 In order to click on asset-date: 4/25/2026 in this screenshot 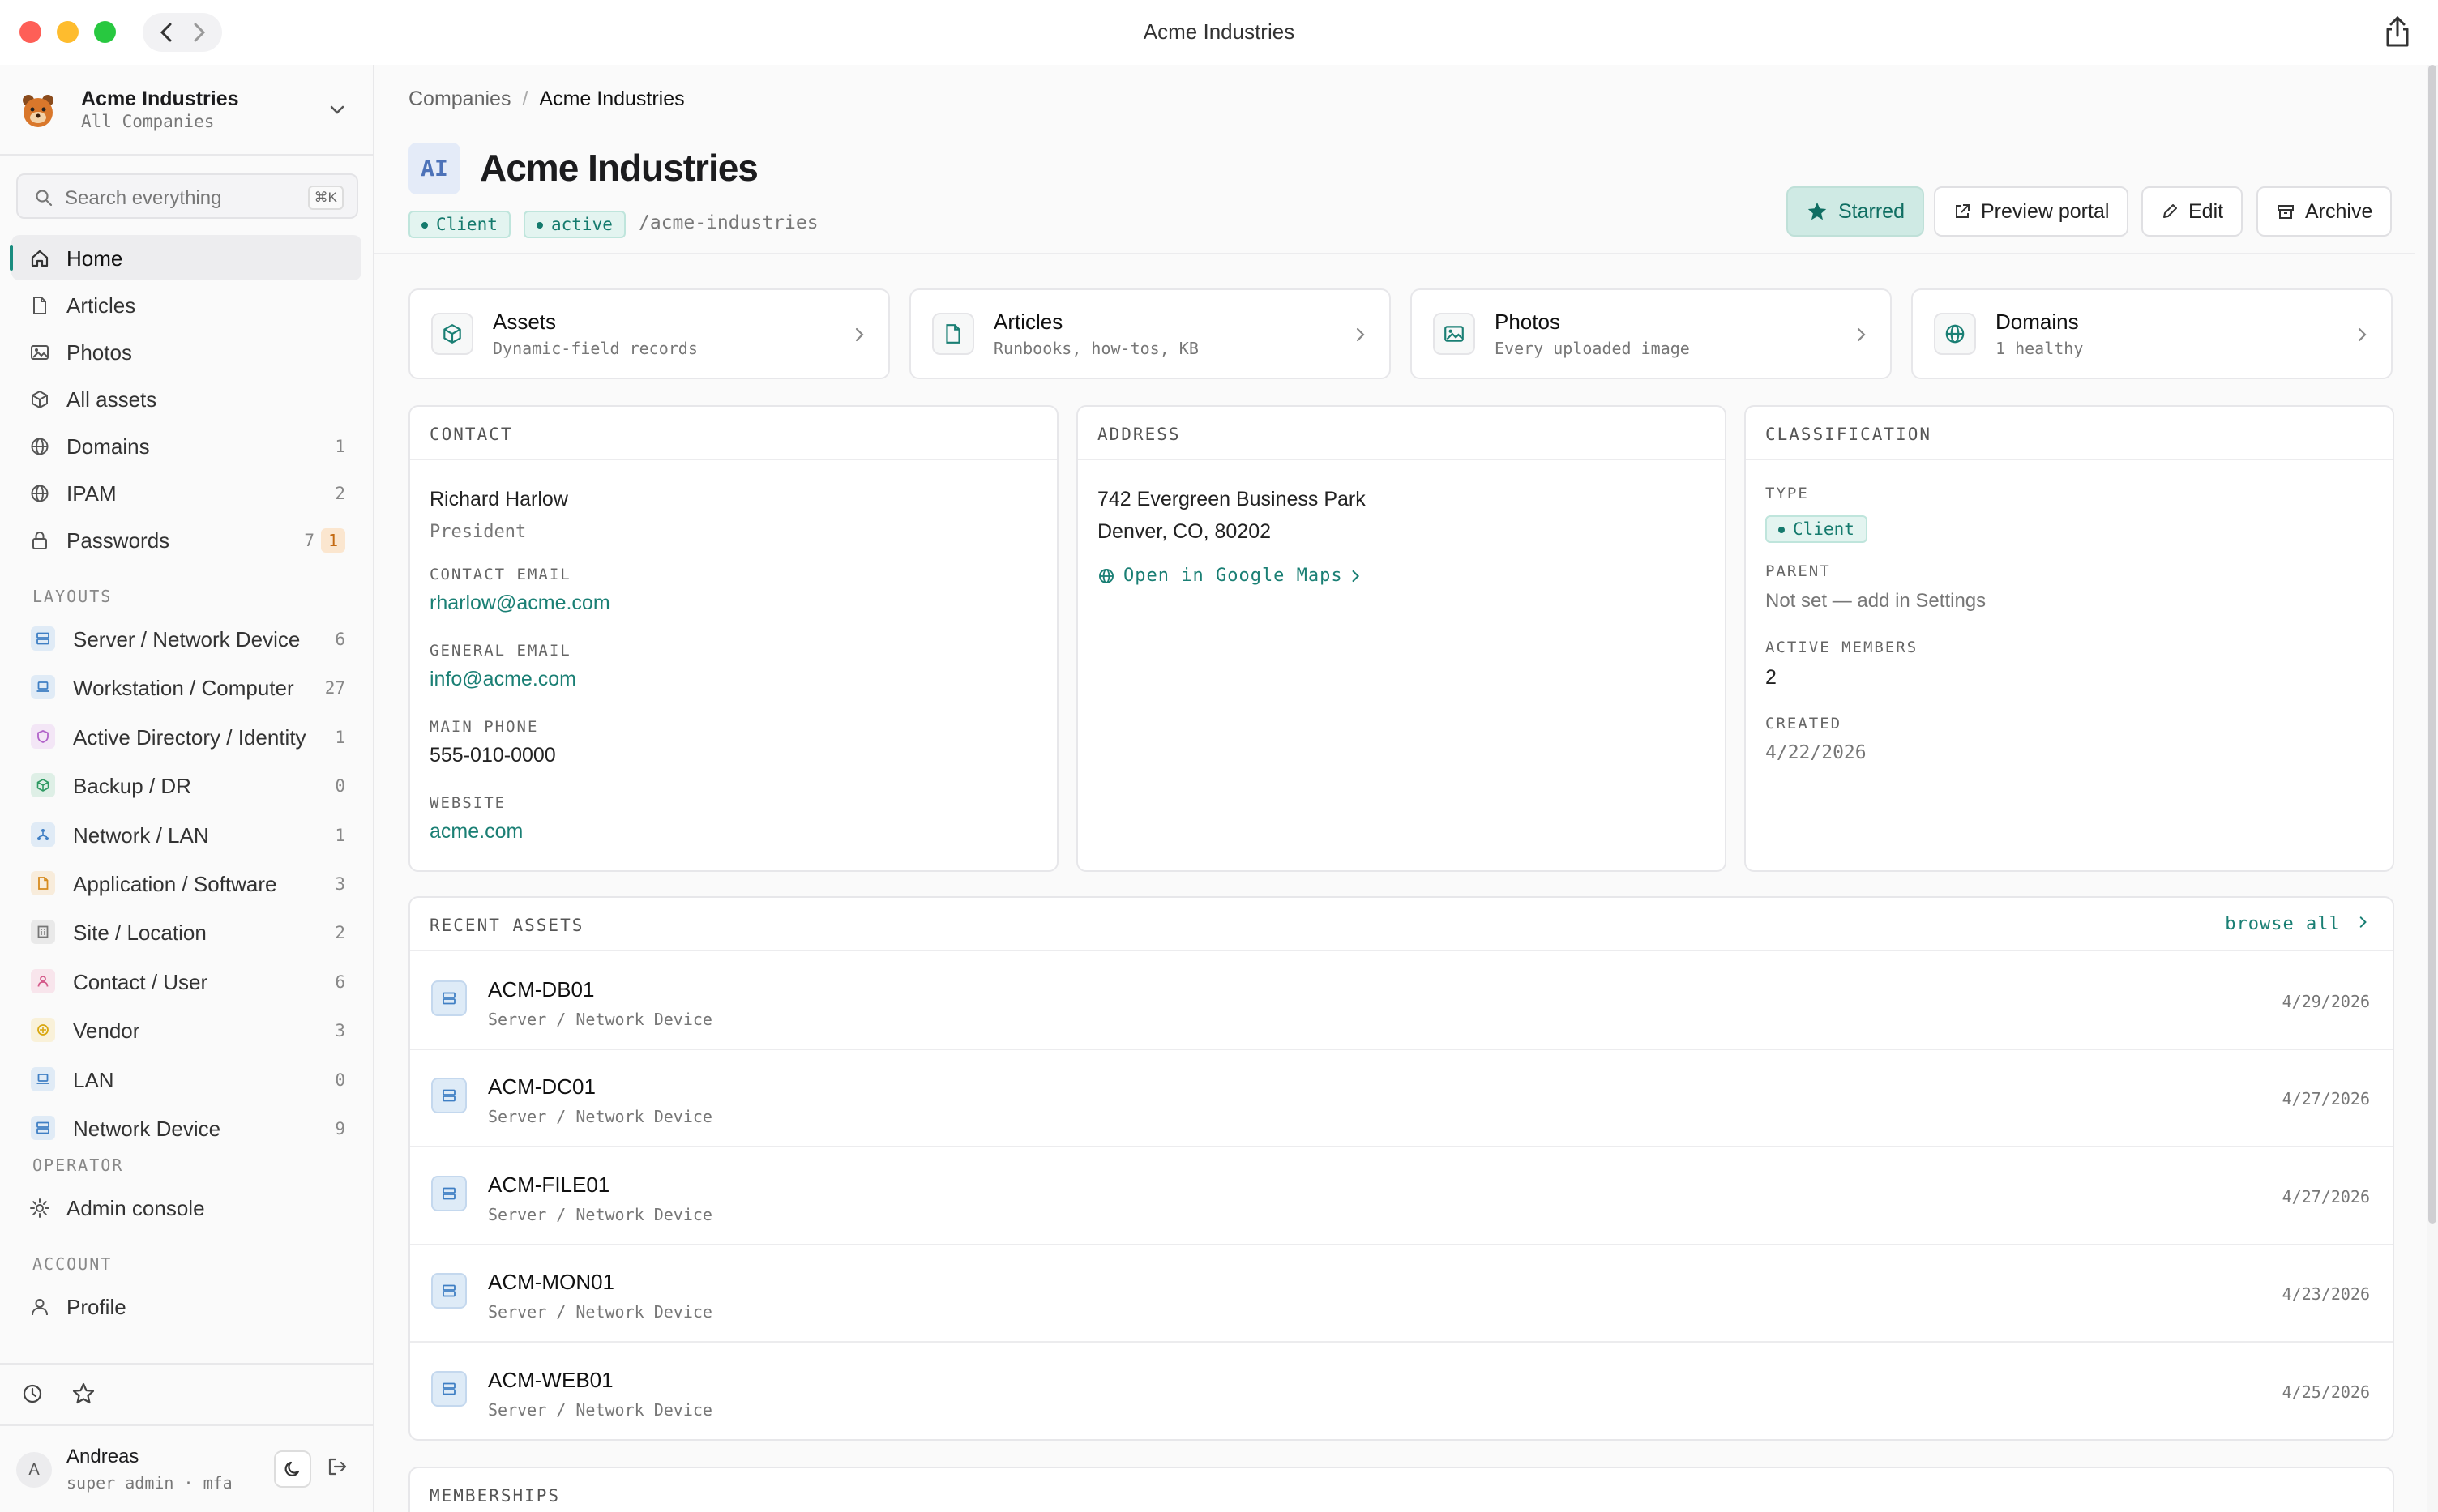, I will do `click(2326, 1392)`.